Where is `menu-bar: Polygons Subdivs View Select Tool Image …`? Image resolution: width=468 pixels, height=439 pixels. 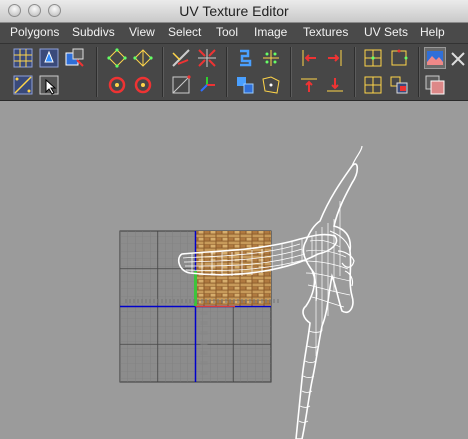
menu-bar: Polygons Subdivs View Select Tool Image … is located at coordinates (234, 33).